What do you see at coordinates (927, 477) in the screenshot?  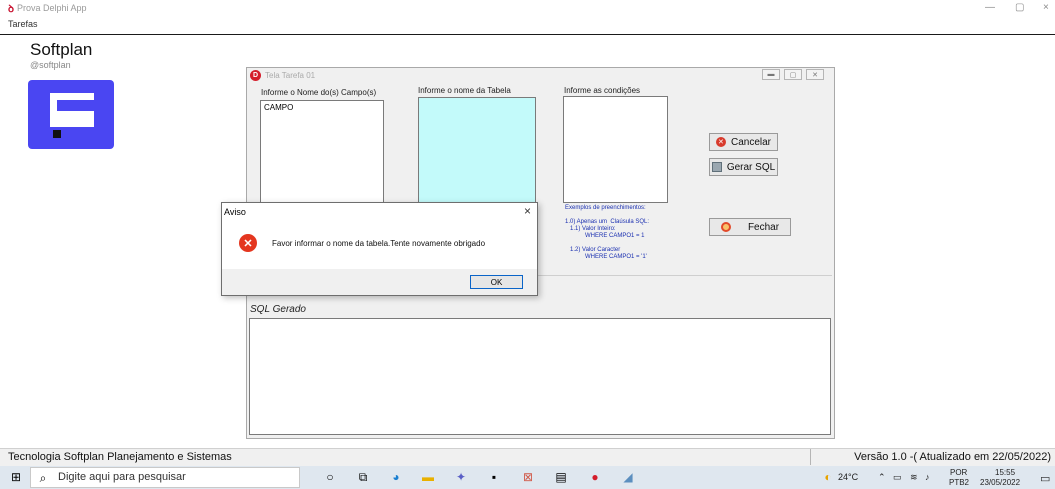 I see `volume-icon: ♪` at bounding box center [927, 477].